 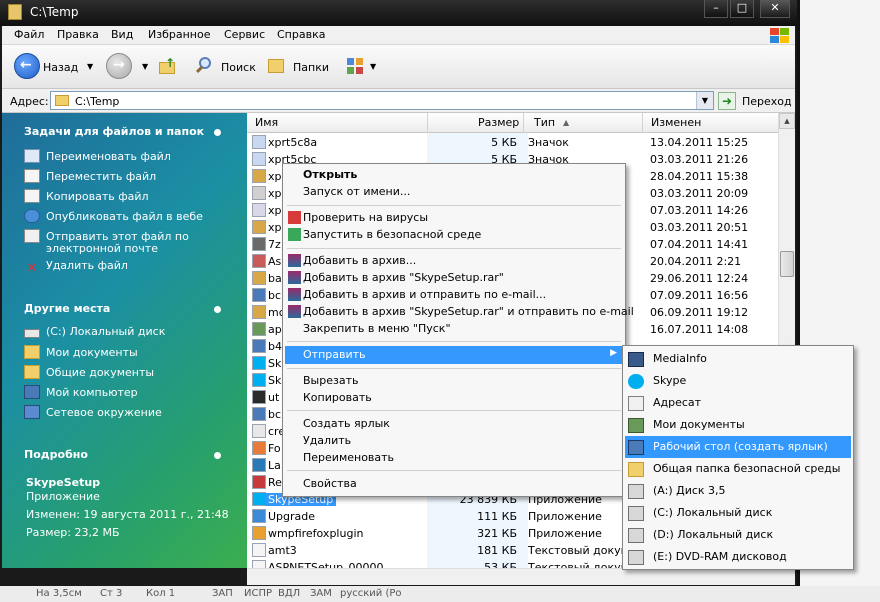 I want to click on bg-status-text: русский (Ро, so click(x=371, y=593).